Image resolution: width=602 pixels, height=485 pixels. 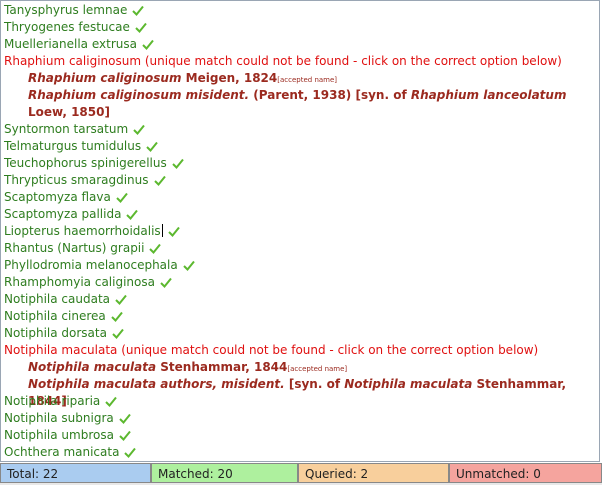 I want to click on list-item: Thryogenes festucae, so click(x=301, y=27).